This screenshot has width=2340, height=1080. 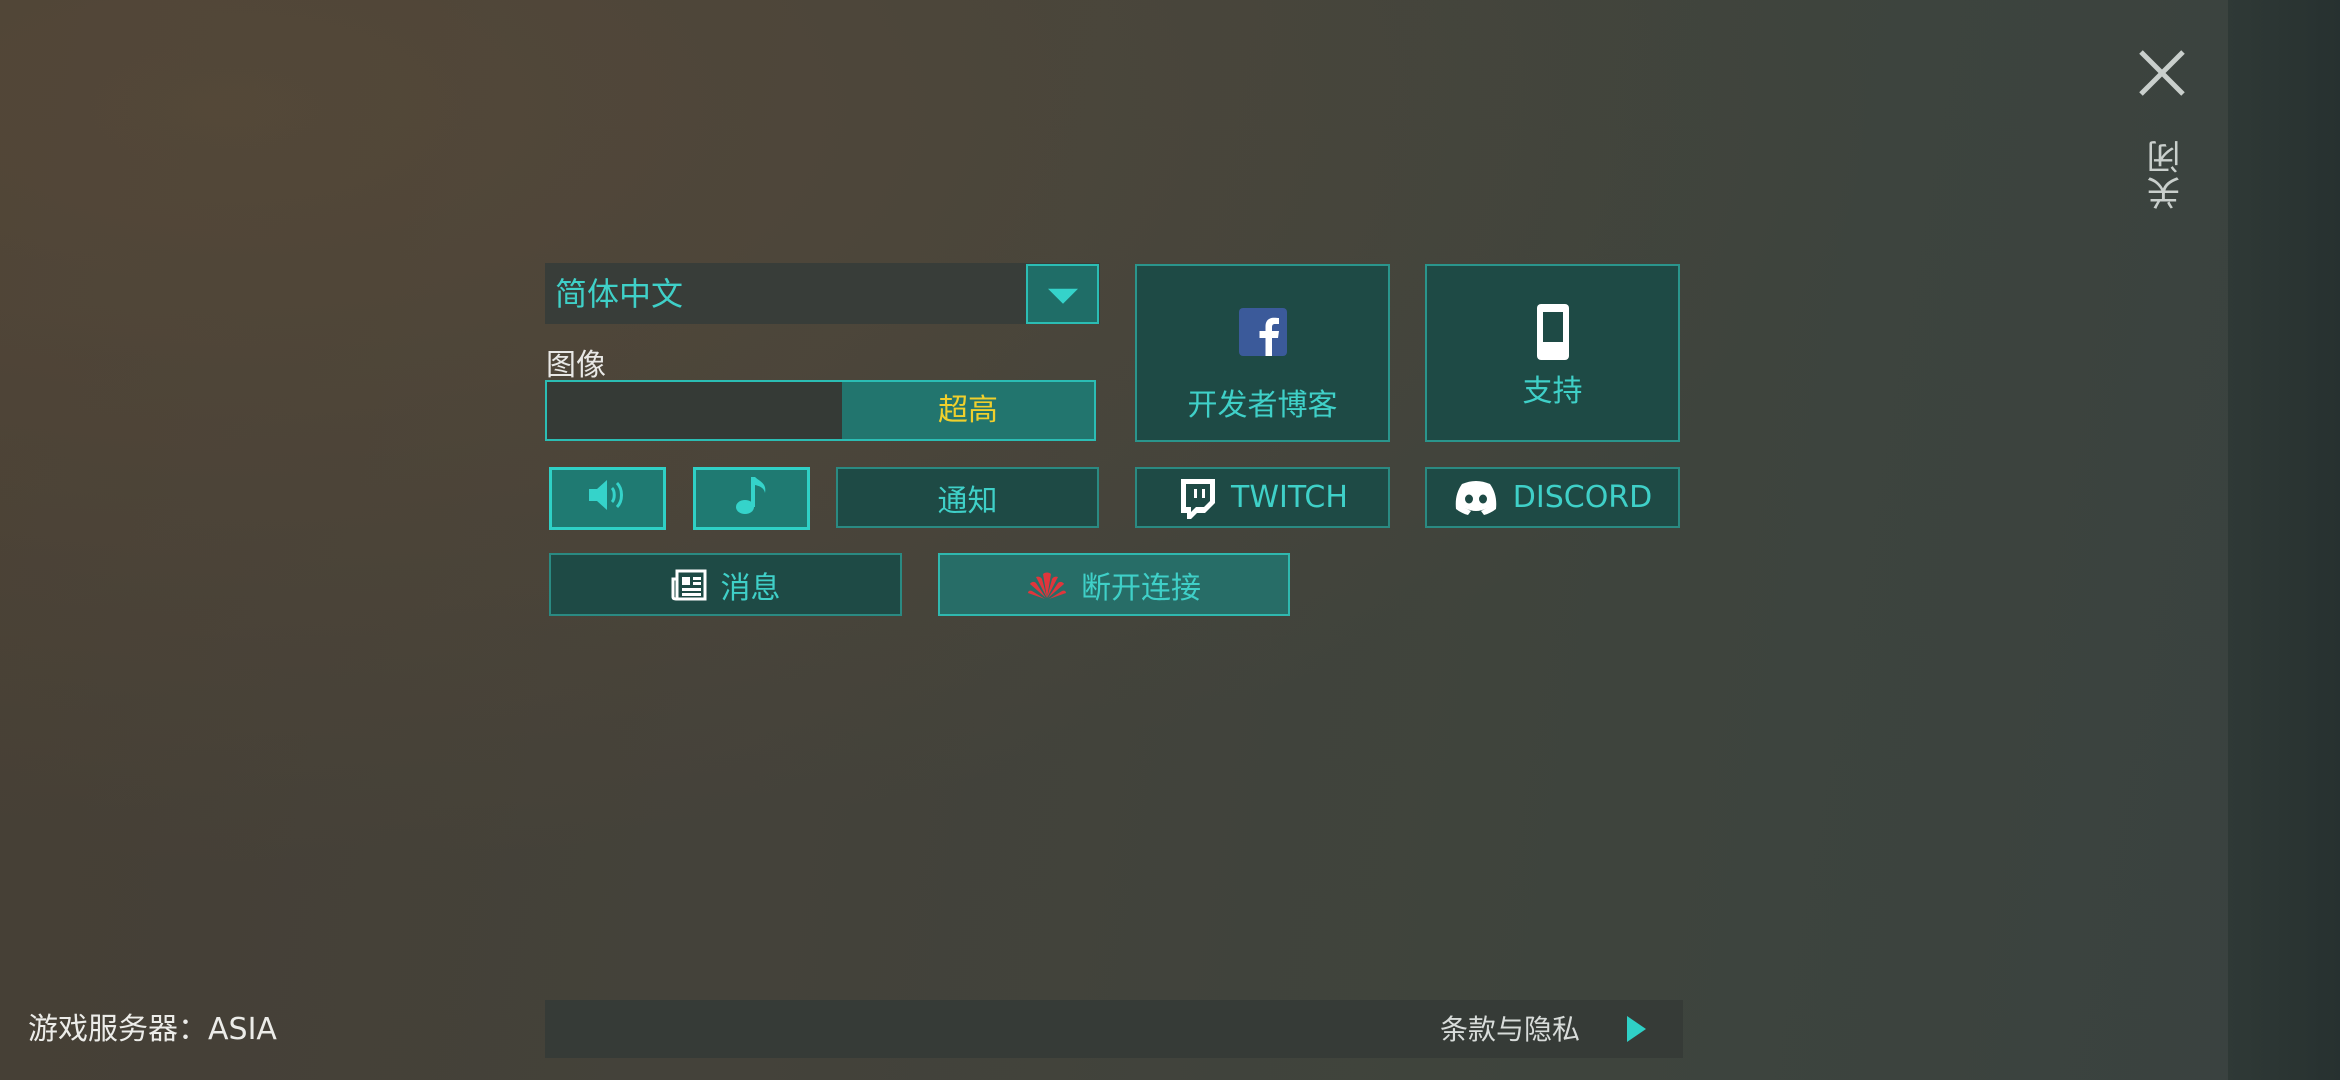 I want to click on sound-toggle-button, so click(x=607, y=498).